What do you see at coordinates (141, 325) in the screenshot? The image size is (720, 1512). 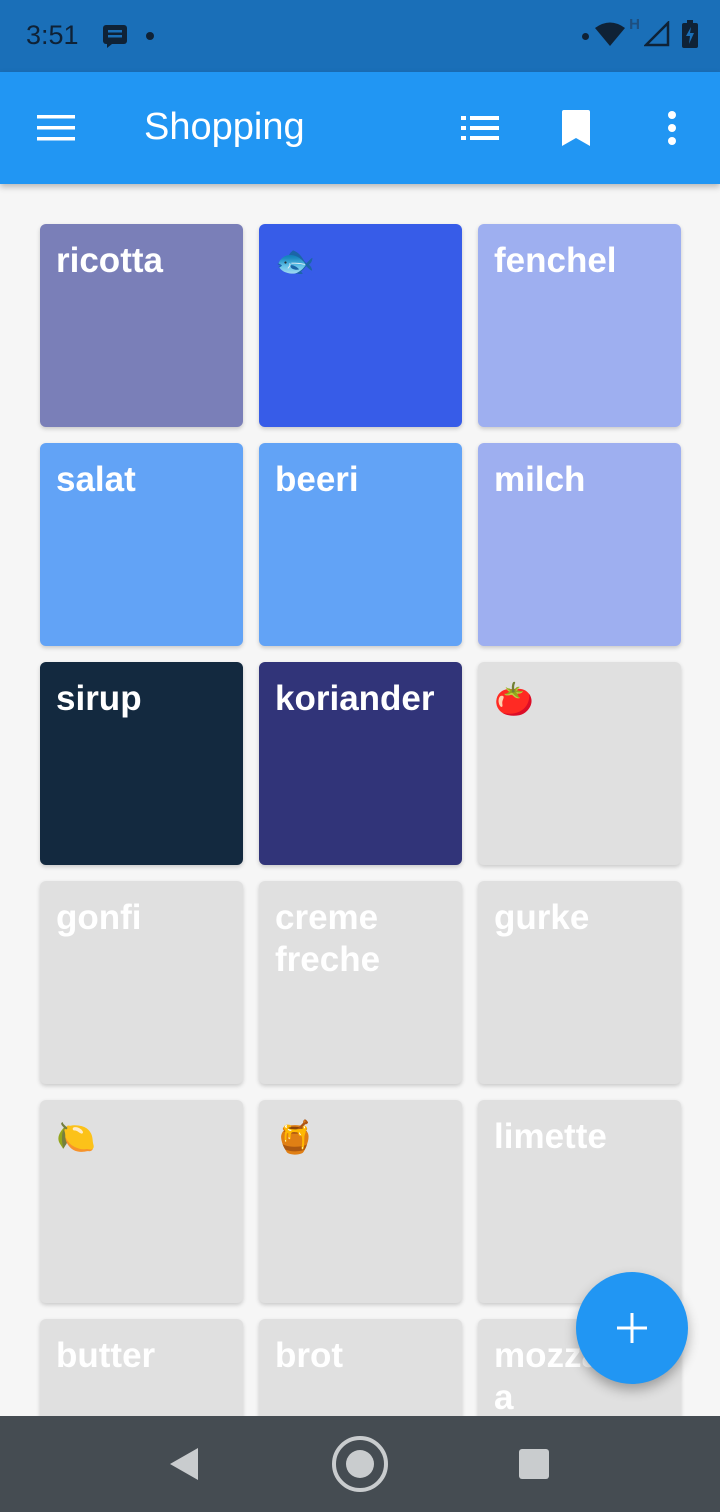 I see `item-tile: ricotta` at bounding box center [141, 325].